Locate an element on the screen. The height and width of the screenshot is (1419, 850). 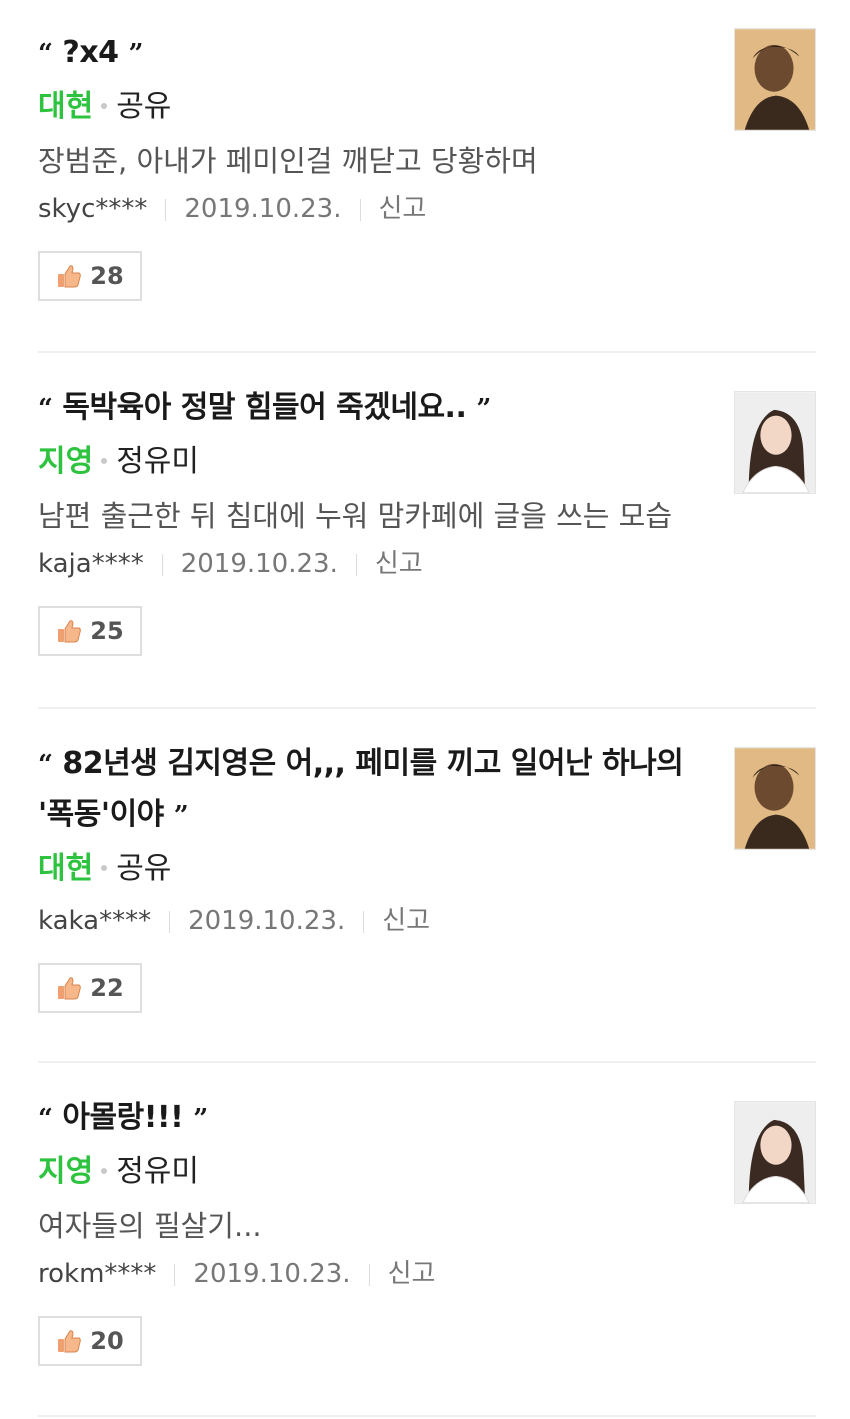
username: kaka**** is located at coordinates (95, 921).